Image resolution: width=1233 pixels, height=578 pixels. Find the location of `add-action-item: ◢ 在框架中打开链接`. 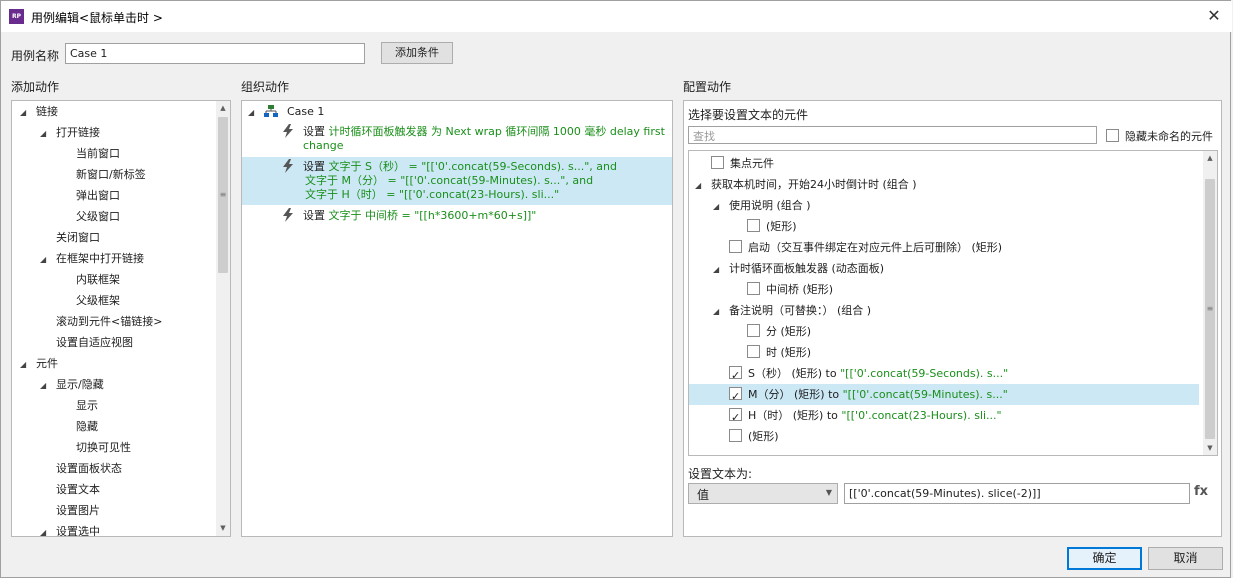

add-action-item: ◢ 在框架中打开链接 is located at coordinates (92, 258).